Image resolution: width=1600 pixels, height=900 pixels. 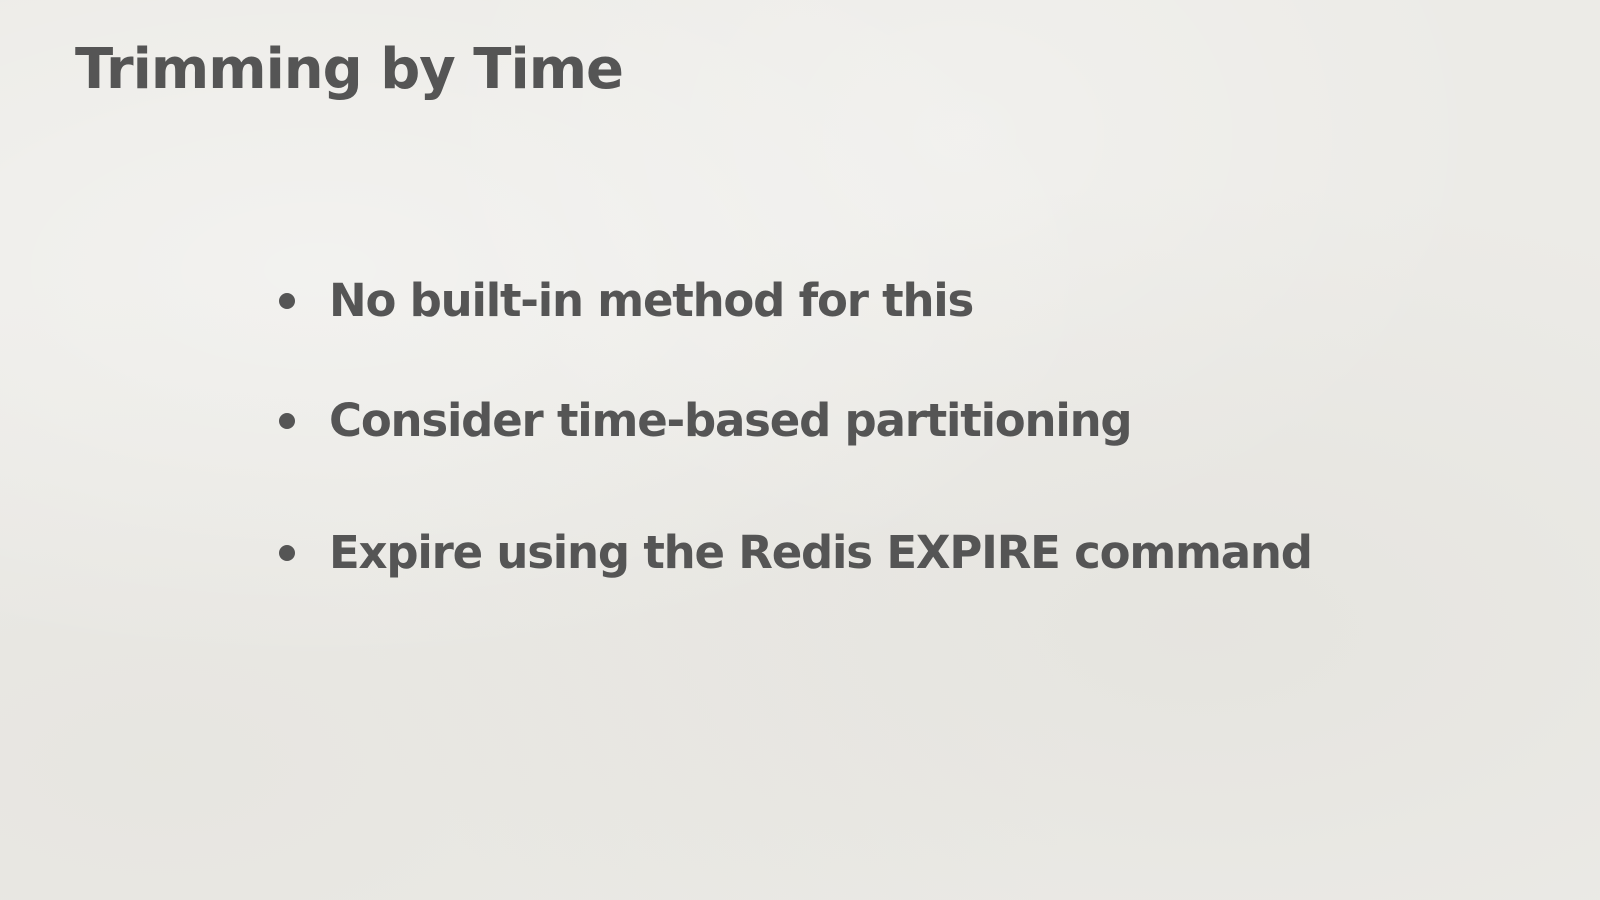 I want to click on bullet-text: Consider time-based partitioning, so click(x=731, y=420).